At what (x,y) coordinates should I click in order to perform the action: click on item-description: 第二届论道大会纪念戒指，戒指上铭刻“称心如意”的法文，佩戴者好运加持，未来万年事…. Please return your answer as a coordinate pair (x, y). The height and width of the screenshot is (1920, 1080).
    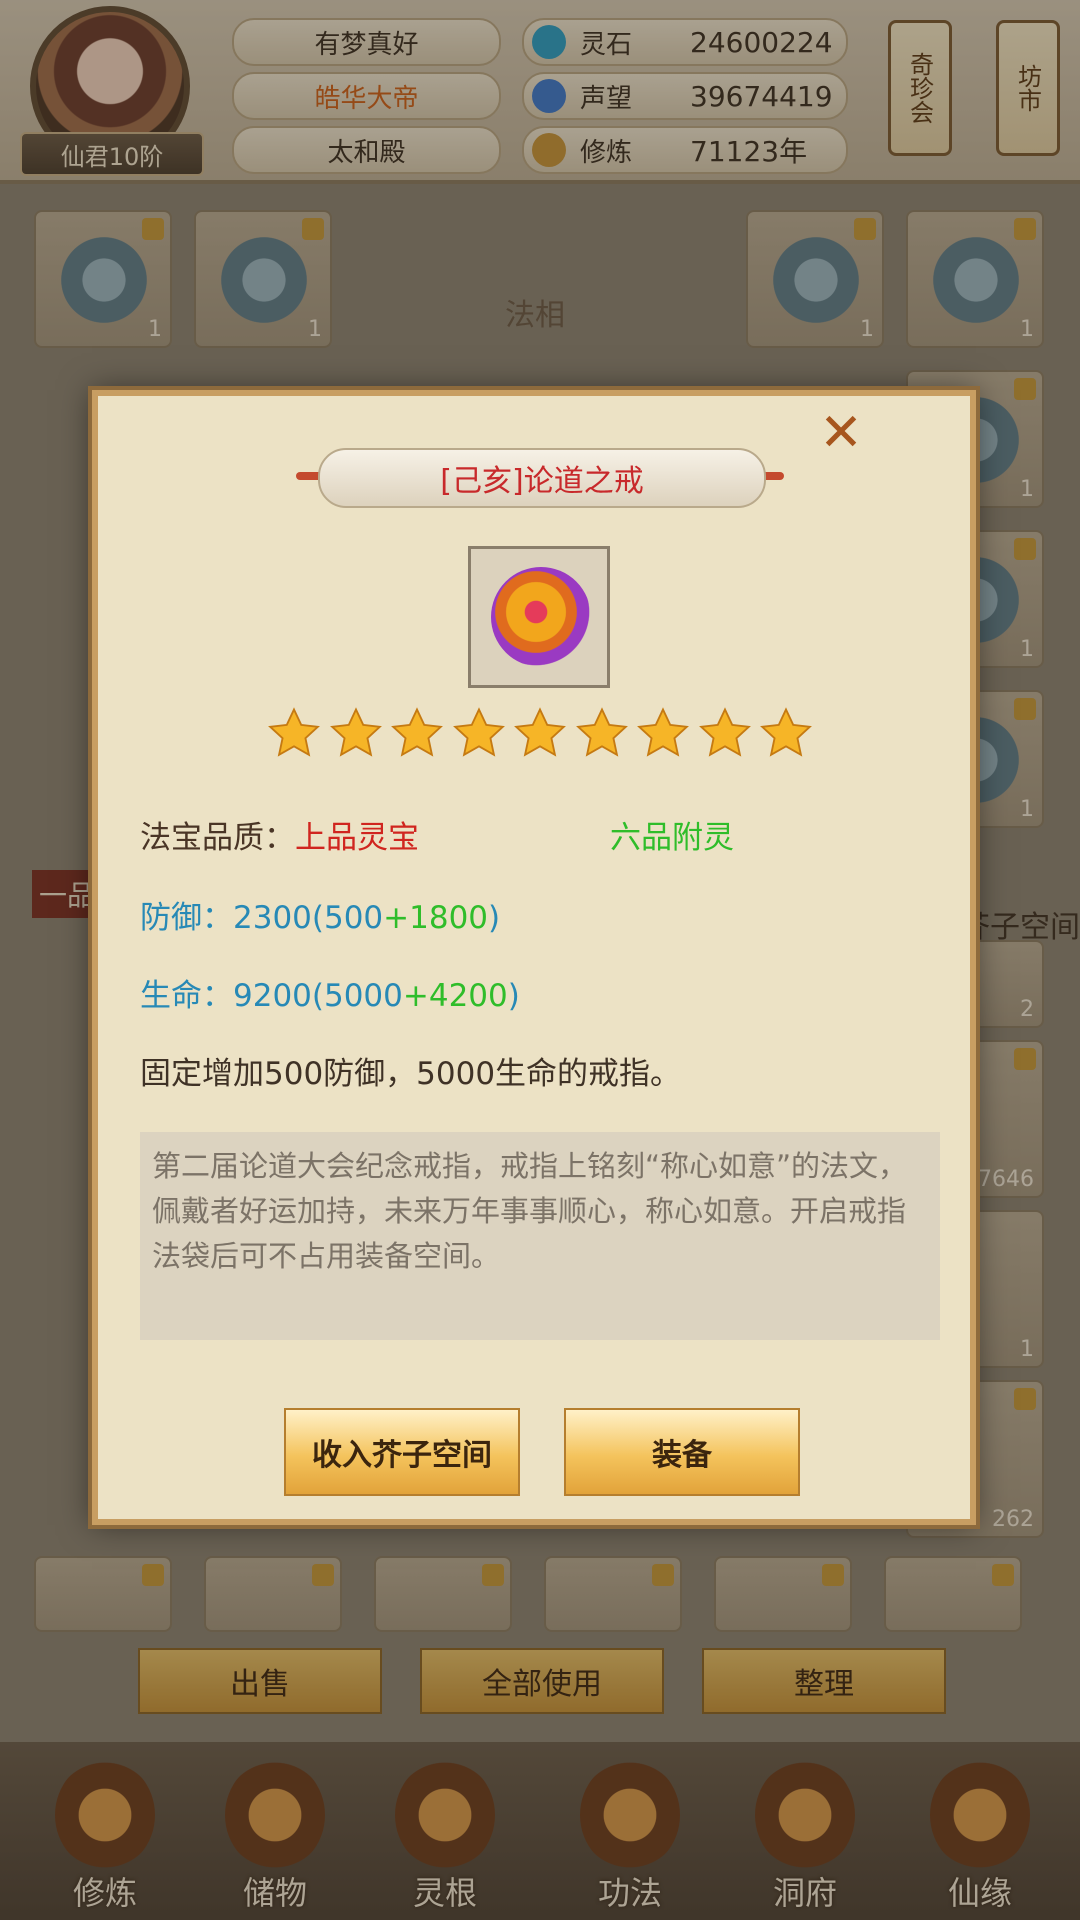
    Looking at the image, I should click on (540, 1236).